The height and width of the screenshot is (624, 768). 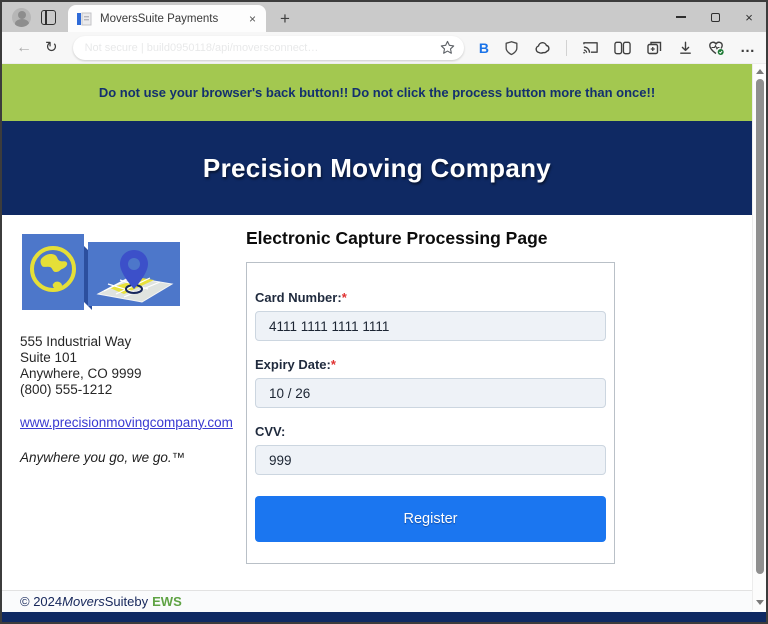 I want to click on title-bar-left, so click(x=29, y=17).